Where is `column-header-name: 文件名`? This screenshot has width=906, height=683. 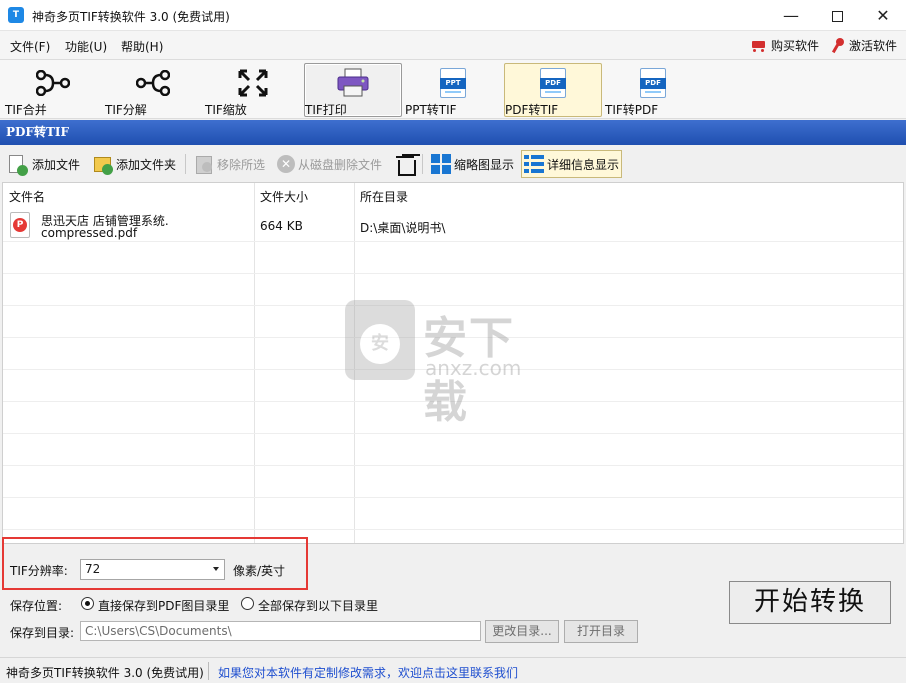
column-header-name: 文件名 is located at coordinates (24, 196).